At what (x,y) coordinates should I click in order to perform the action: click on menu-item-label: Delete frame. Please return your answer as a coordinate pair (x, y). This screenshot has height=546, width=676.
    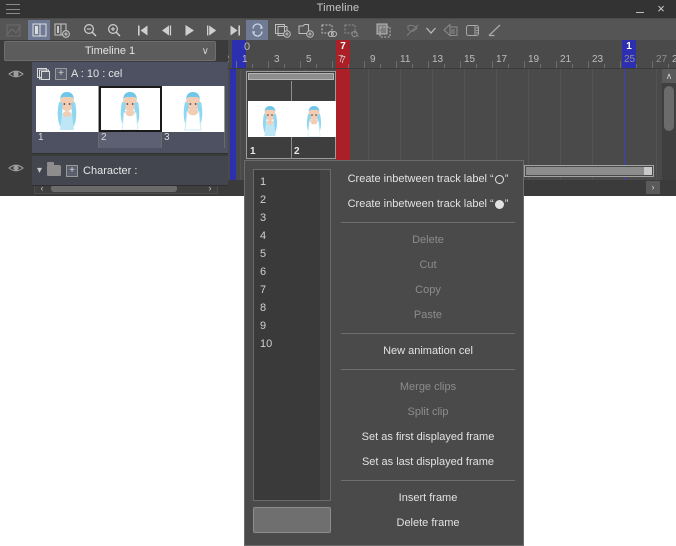
    Looking at the image, I should click on (428, 523).